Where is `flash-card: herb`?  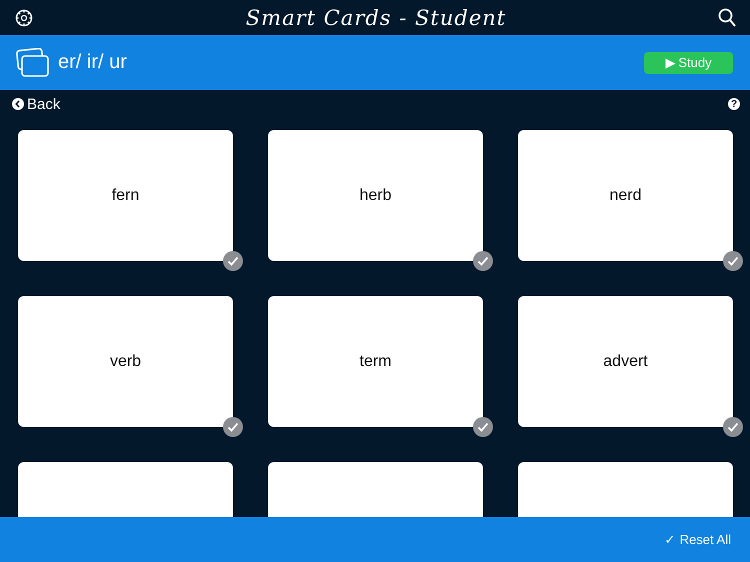 flash-card: herb is located at coordinates (375, 195).